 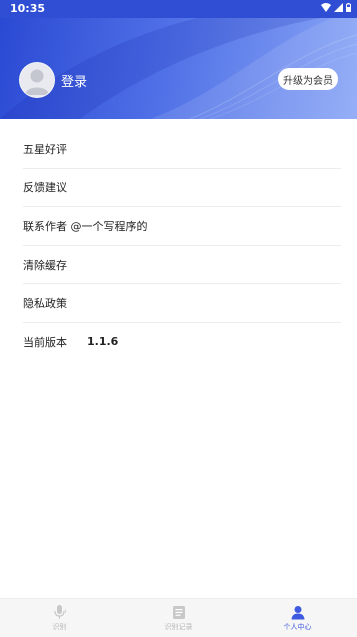 I want to click on battery-icon, so click(x=348, y=7).